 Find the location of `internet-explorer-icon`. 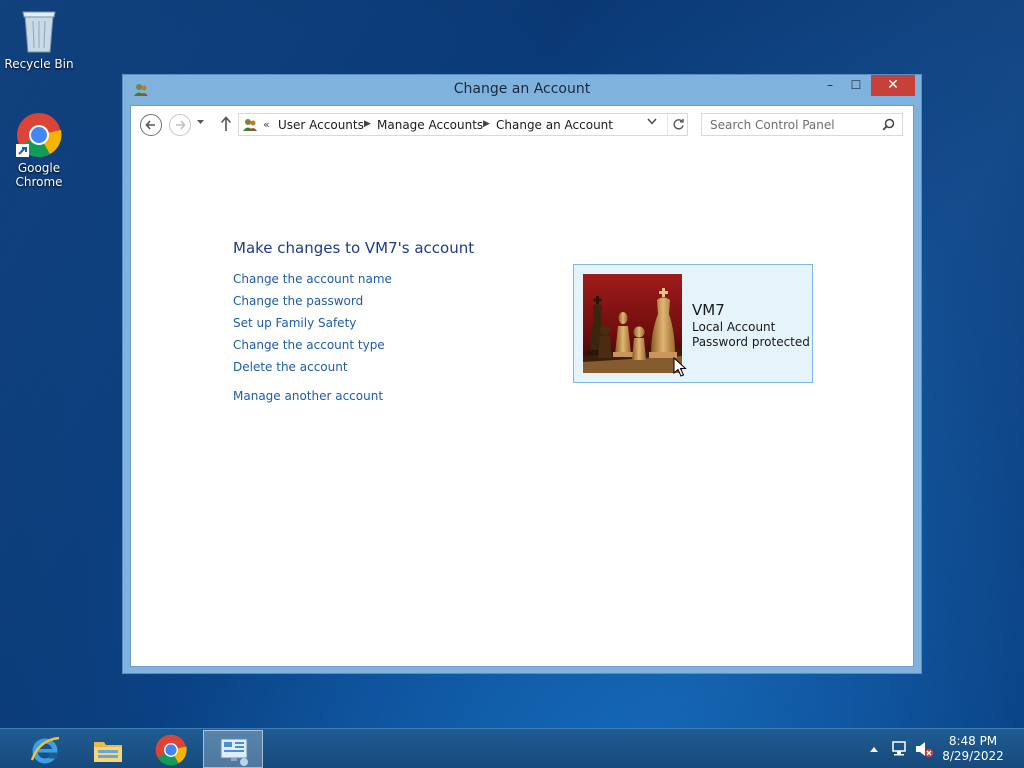

internet-explorer-icon is located at coordinates (45, 750).